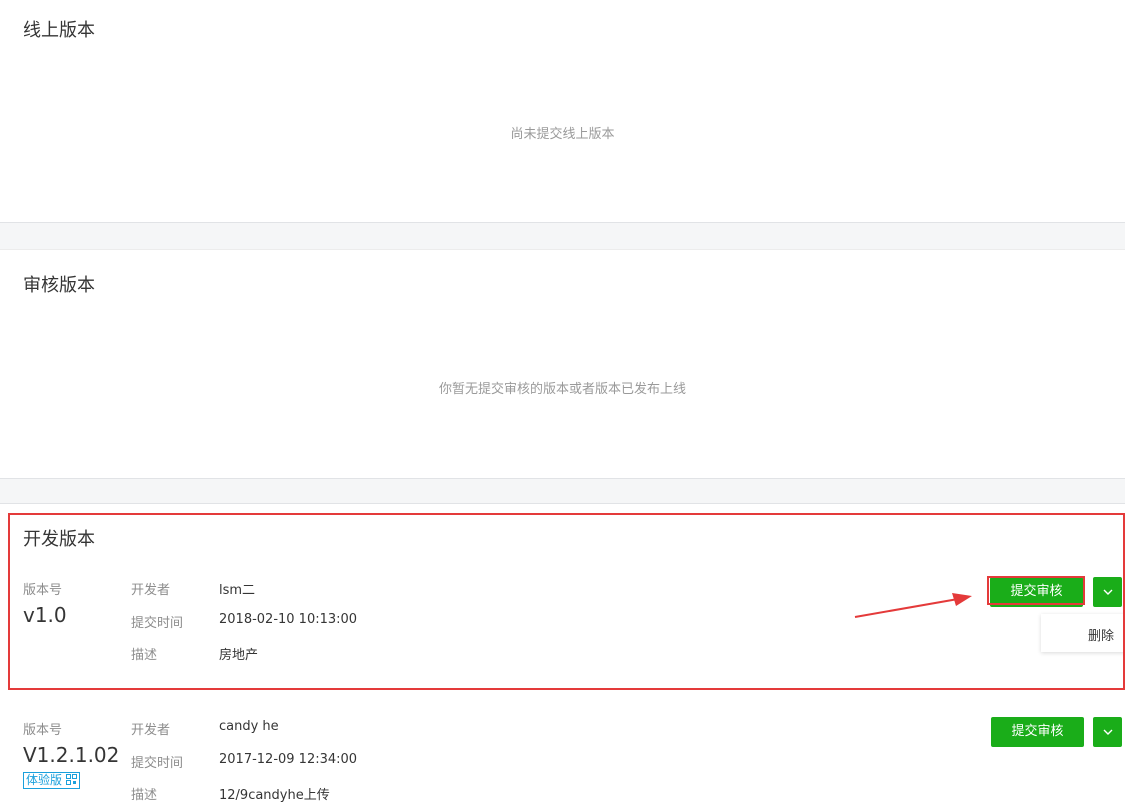 The image size is (1125, 805). I want to click on chevron-down-icon, so click(1107, 732).